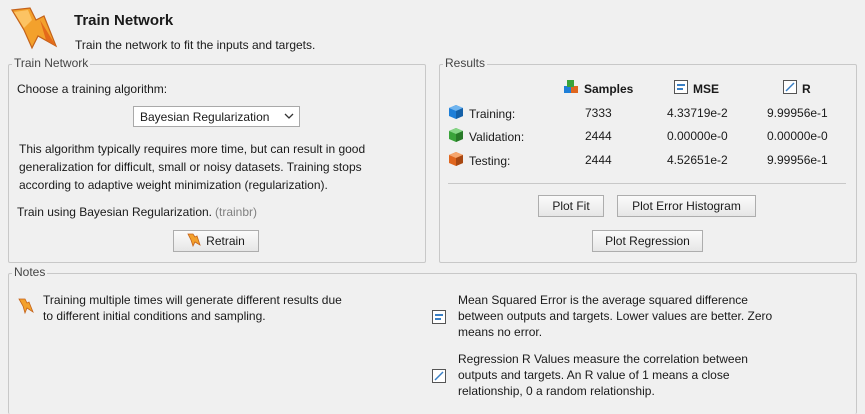 The height and width of the screenshot is (414, 865). I want to click on choose-algorithm-label: Choose a training algorithm:, so click(92, 89).